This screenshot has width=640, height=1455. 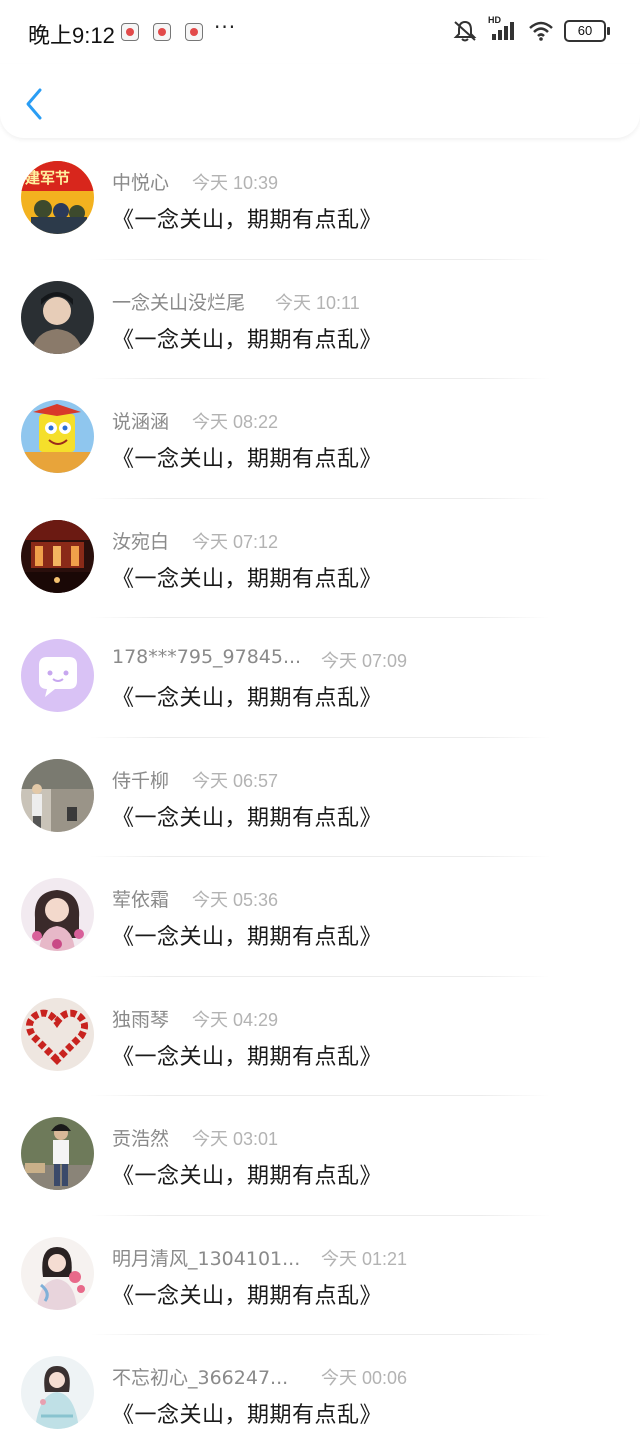 I want to click on svg-text: 建军节, so click(x=47, y=178).